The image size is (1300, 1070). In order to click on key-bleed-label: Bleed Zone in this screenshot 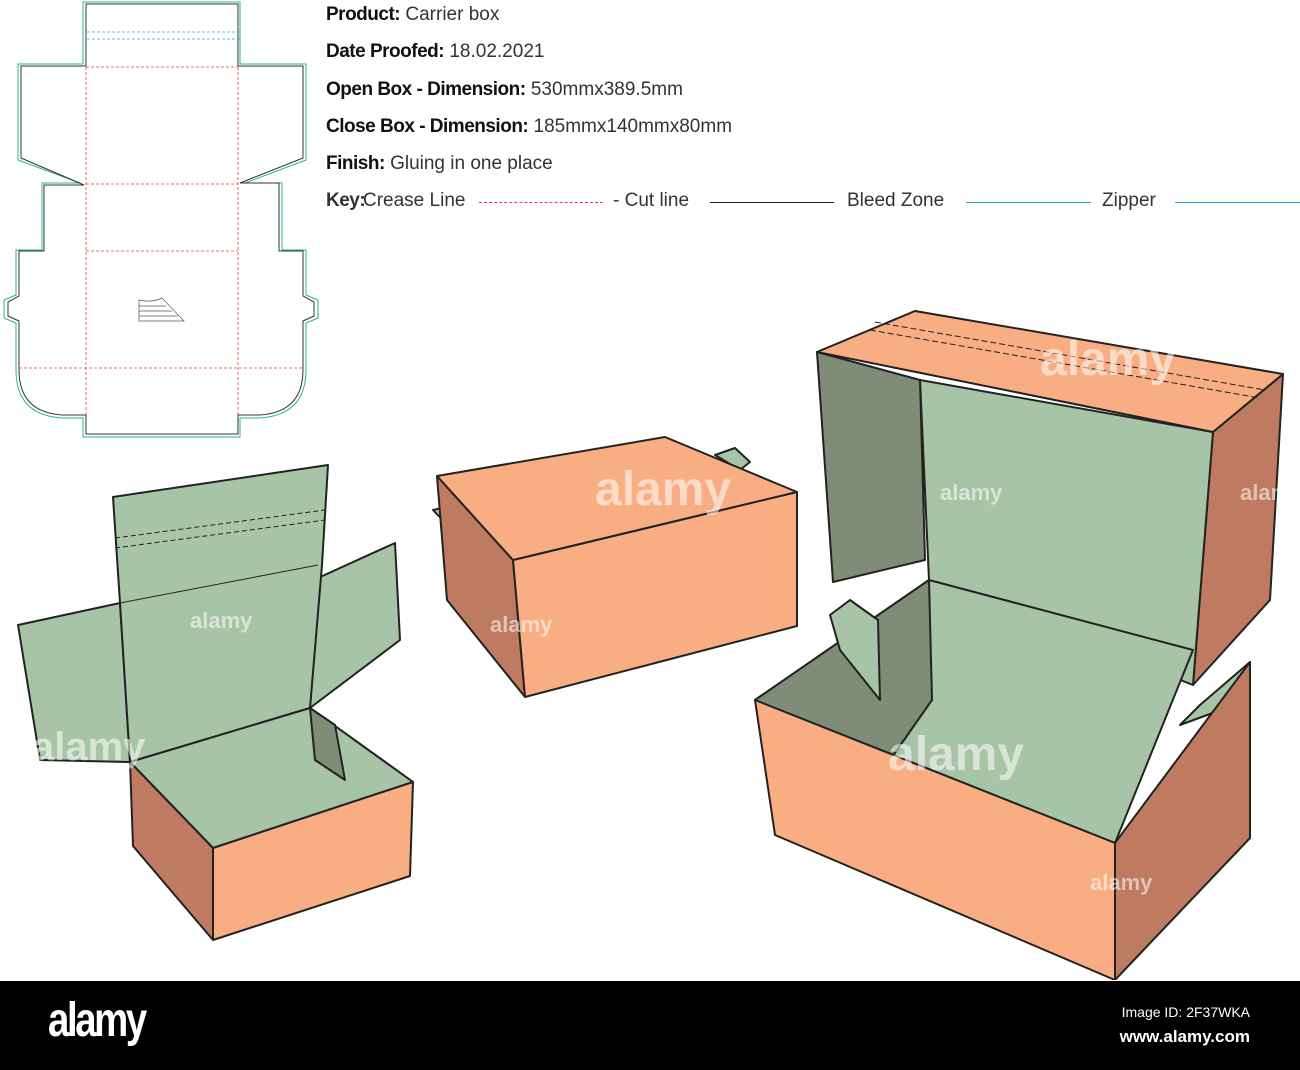, I will do `click(896, 200)`.